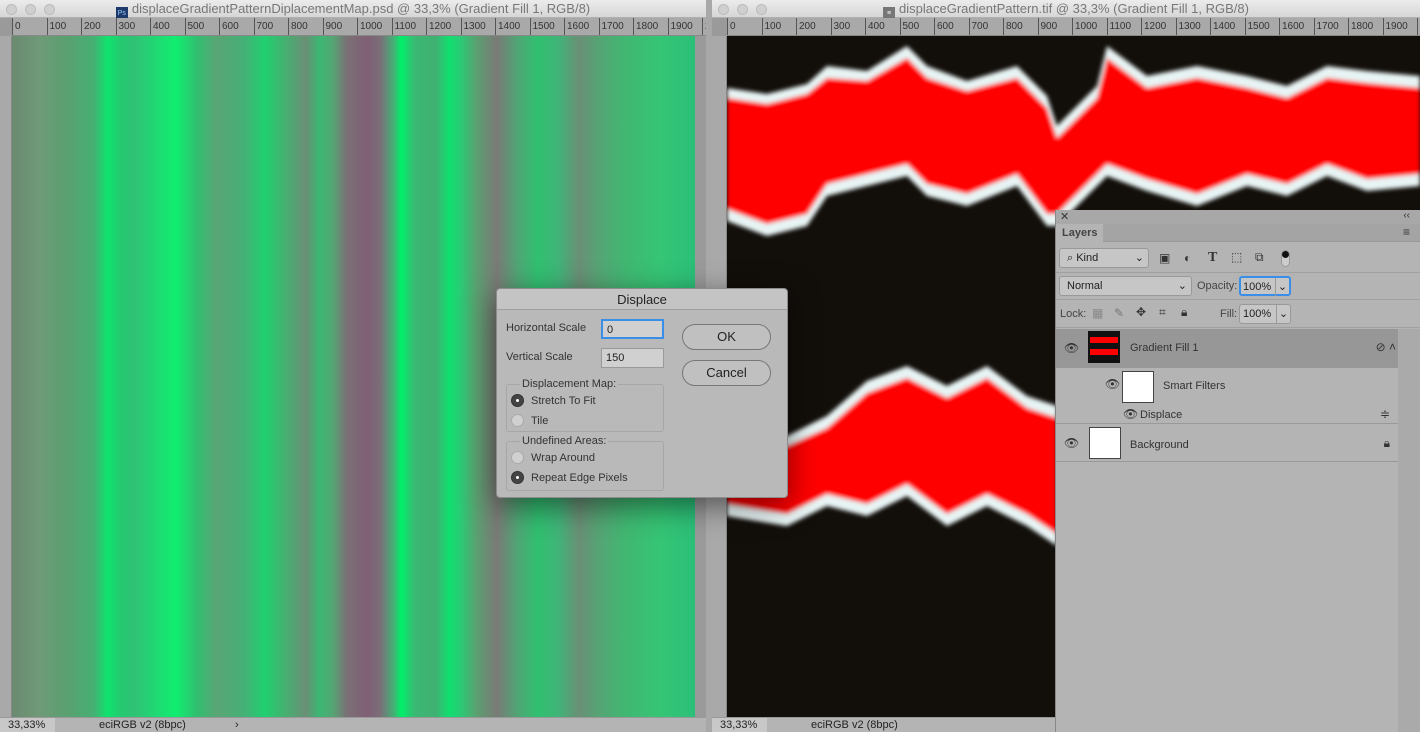 The image size is (1420, 732). What do you see at coordinates (546, 328) in the screenshot?
I see `horizontal-scale-label: Horizontal Scale` at bounding box center [546, 328].